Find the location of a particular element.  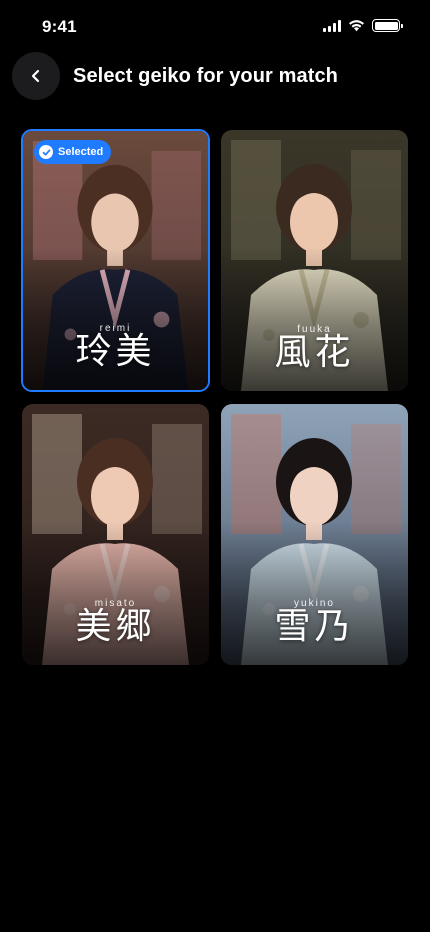

geiko-card-fuuka: fuuka 風花 is located at coordinates (314, 260).